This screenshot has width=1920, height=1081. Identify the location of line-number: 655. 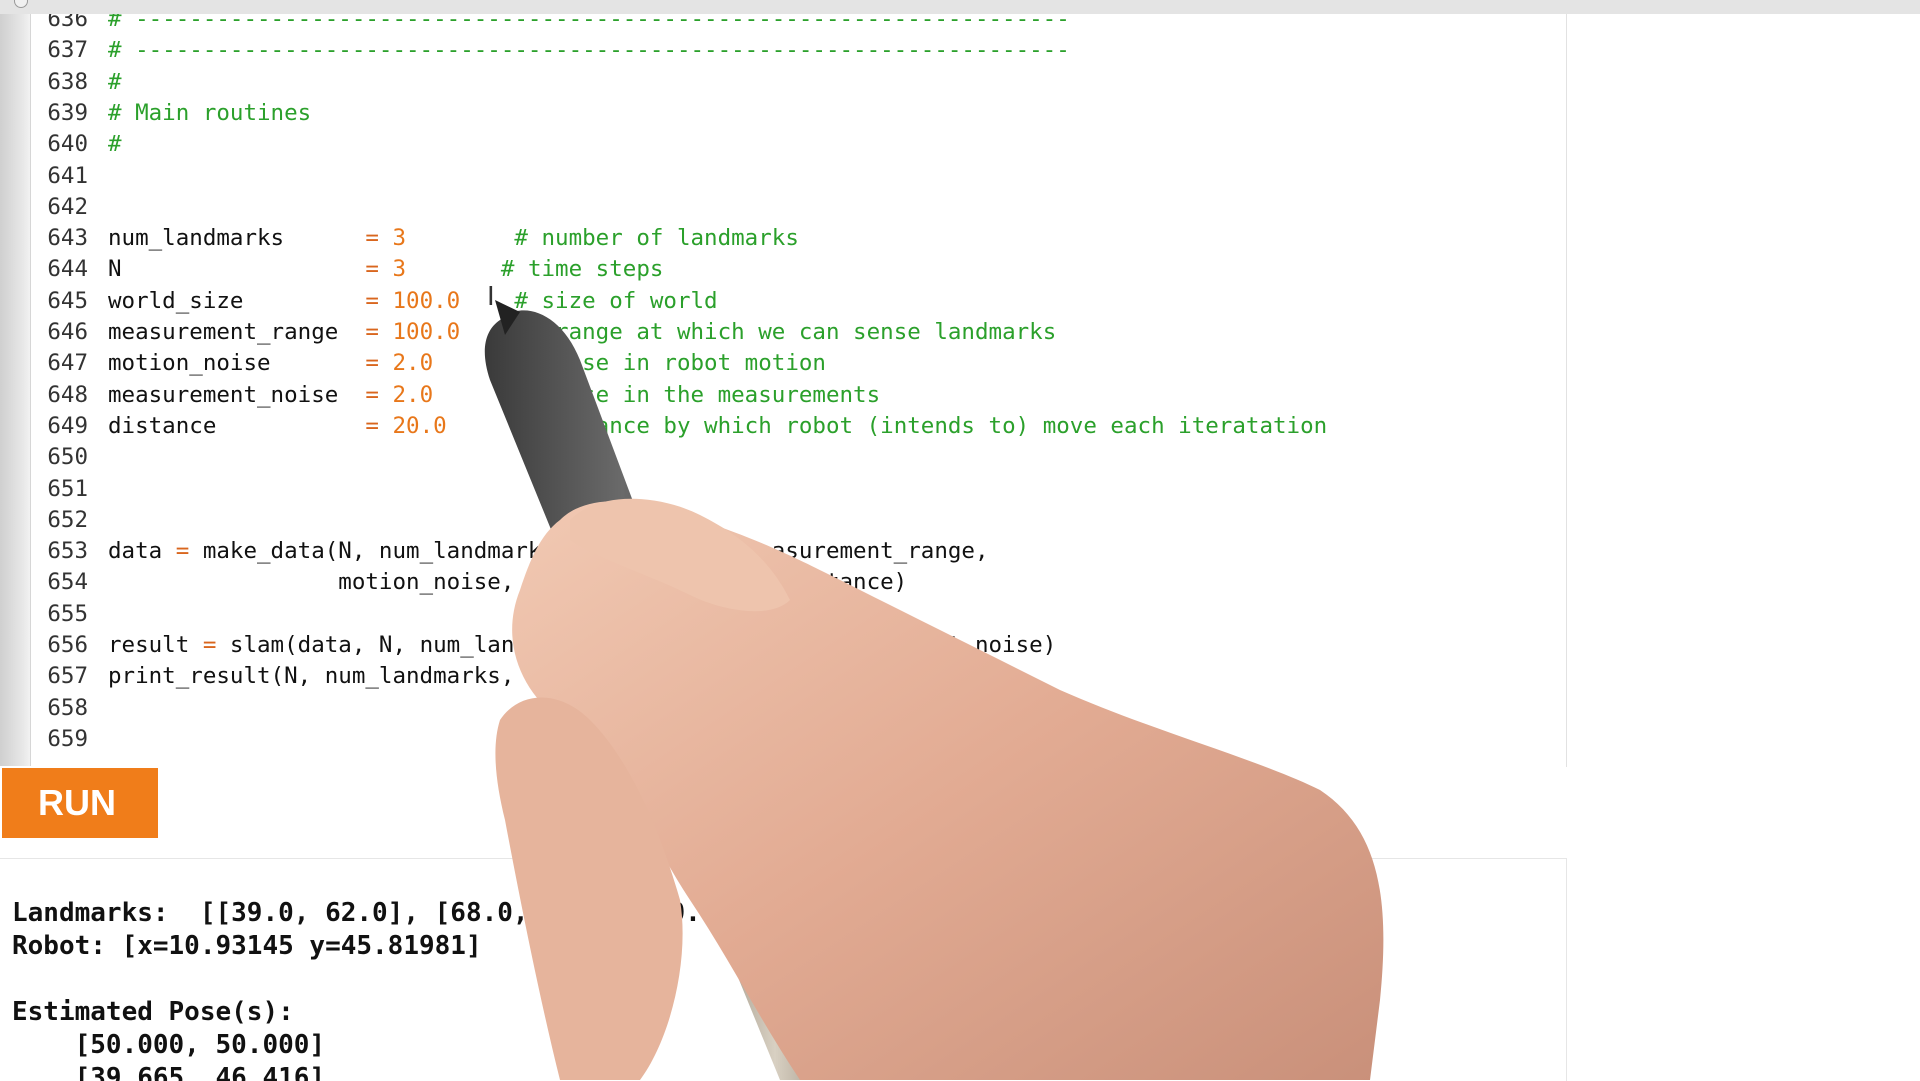
(67, 613).